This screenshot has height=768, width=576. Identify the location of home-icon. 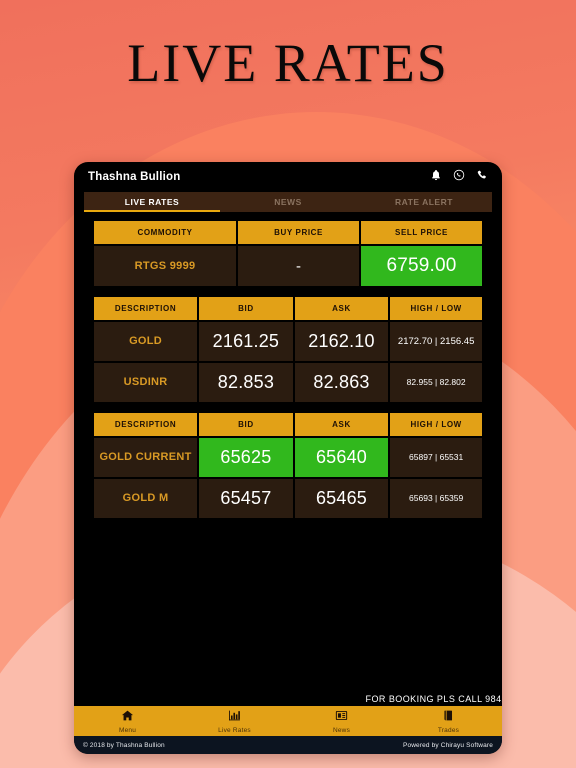
(127, 717).